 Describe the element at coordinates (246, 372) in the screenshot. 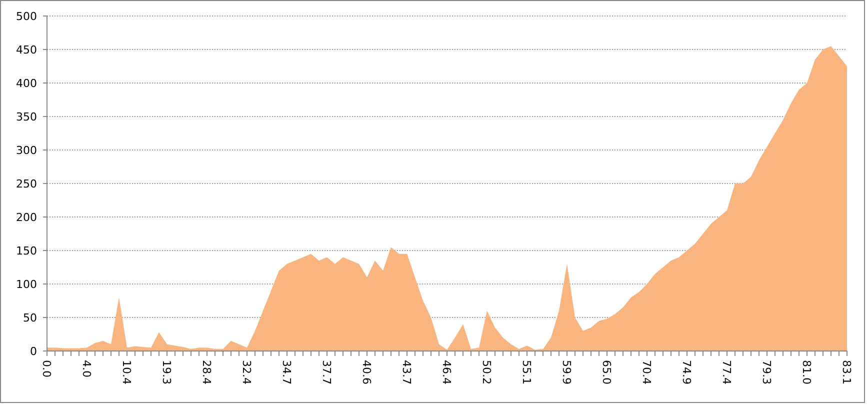

I see `axis-label: 32.4` at that location.